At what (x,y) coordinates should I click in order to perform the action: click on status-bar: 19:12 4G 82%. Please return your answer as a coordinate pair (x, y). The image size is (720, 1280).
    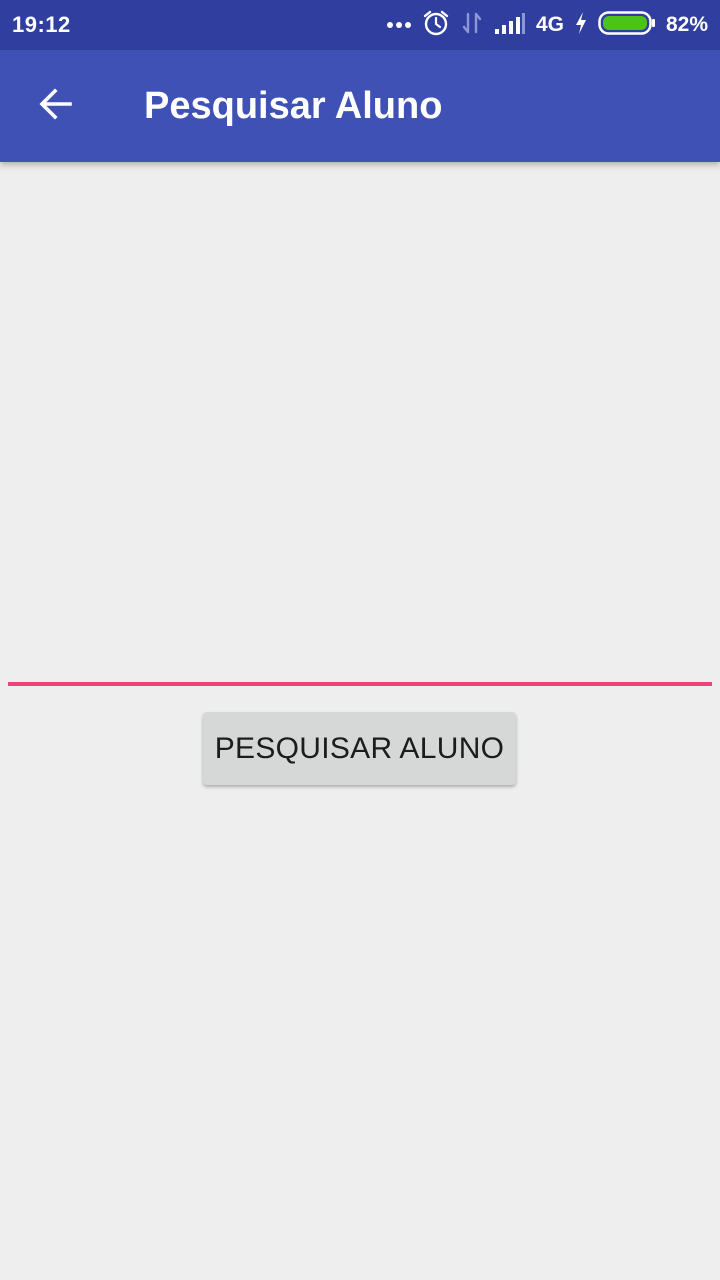
    Looking at the image, I should click on (360, 25).